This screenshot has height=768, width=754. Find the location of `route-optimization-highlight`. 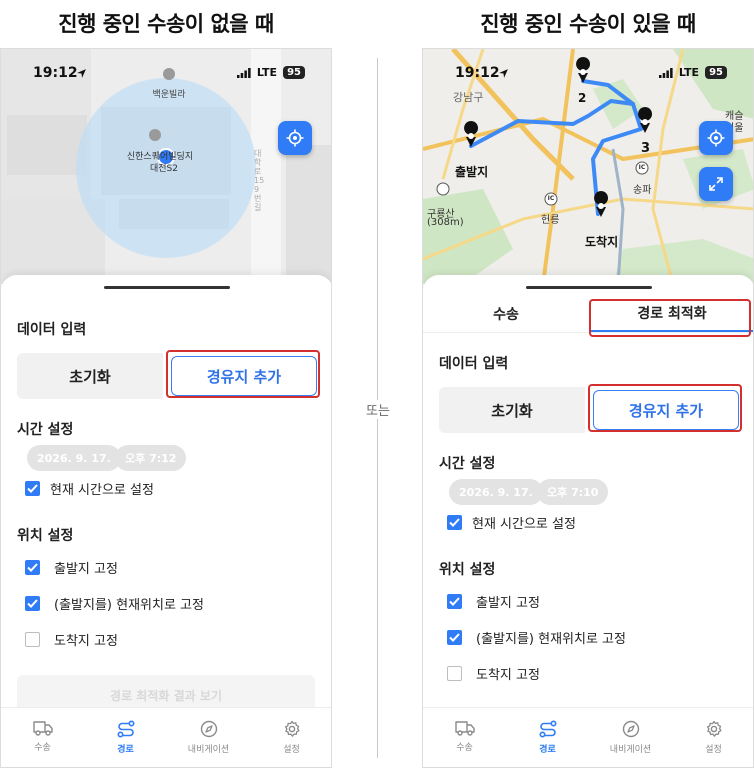

route-optimization-highlight is located at coordinates (670, 318).